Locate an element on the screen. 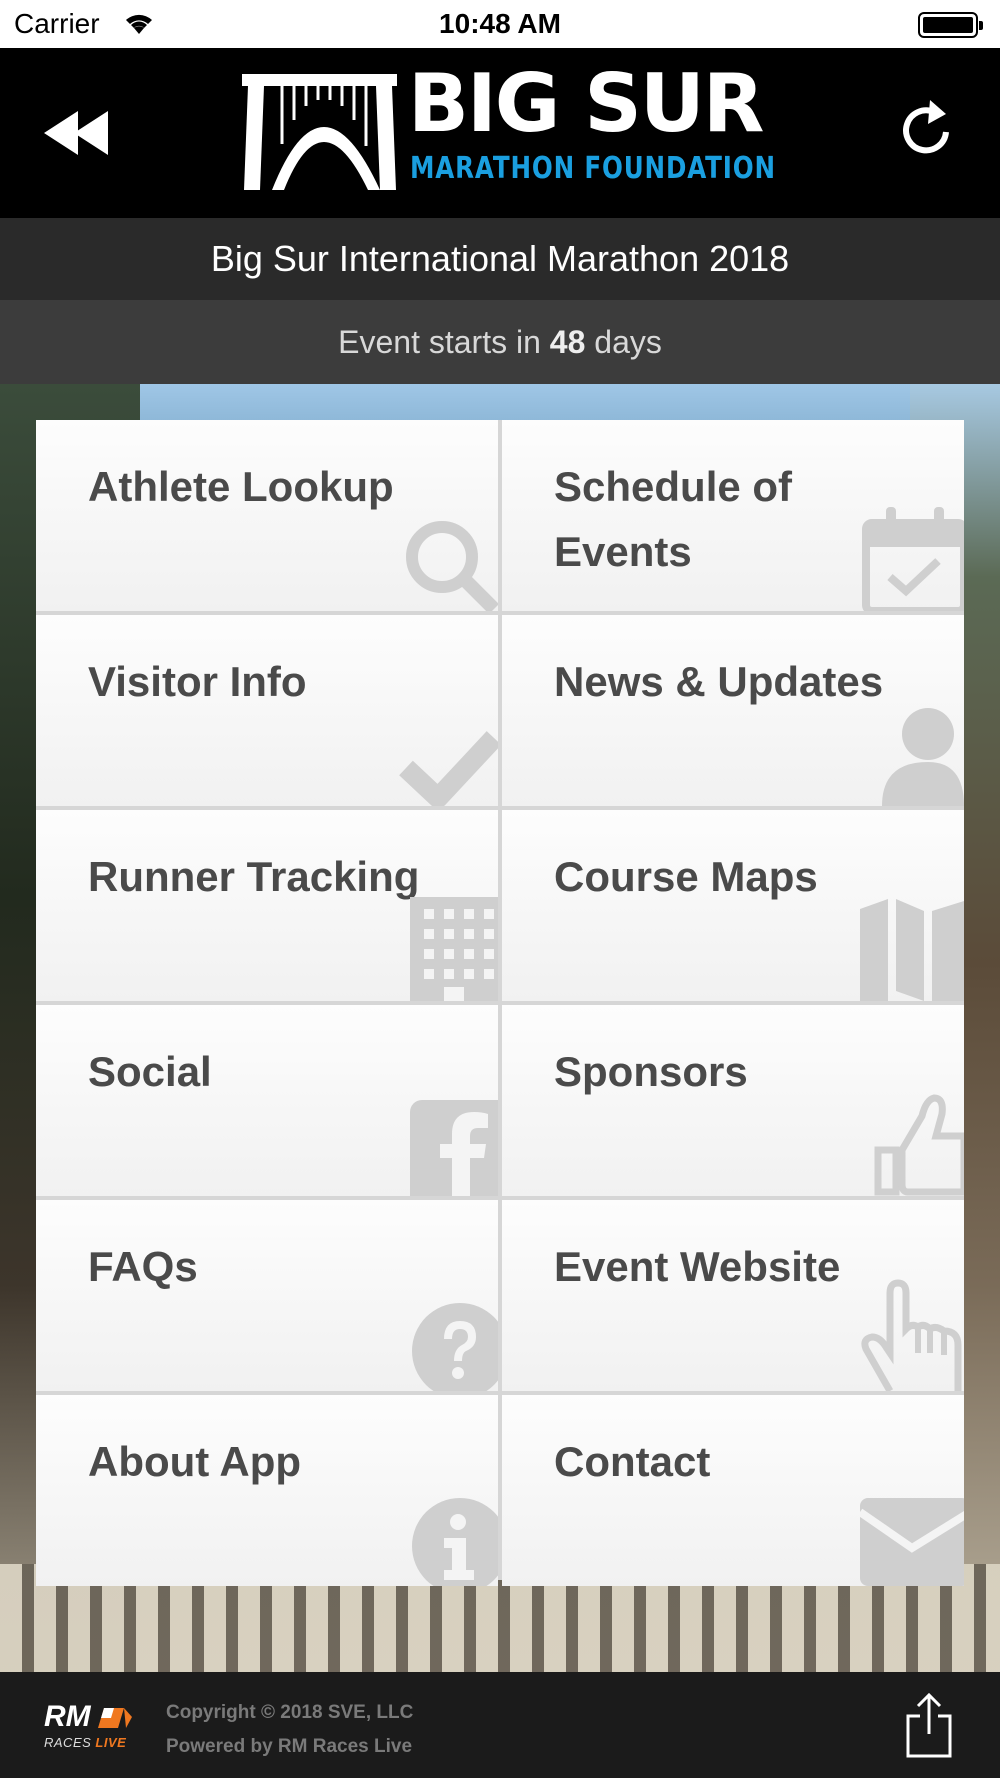 The image size is (1000, 1778). question-icon is located at coordinates (454, 1346).